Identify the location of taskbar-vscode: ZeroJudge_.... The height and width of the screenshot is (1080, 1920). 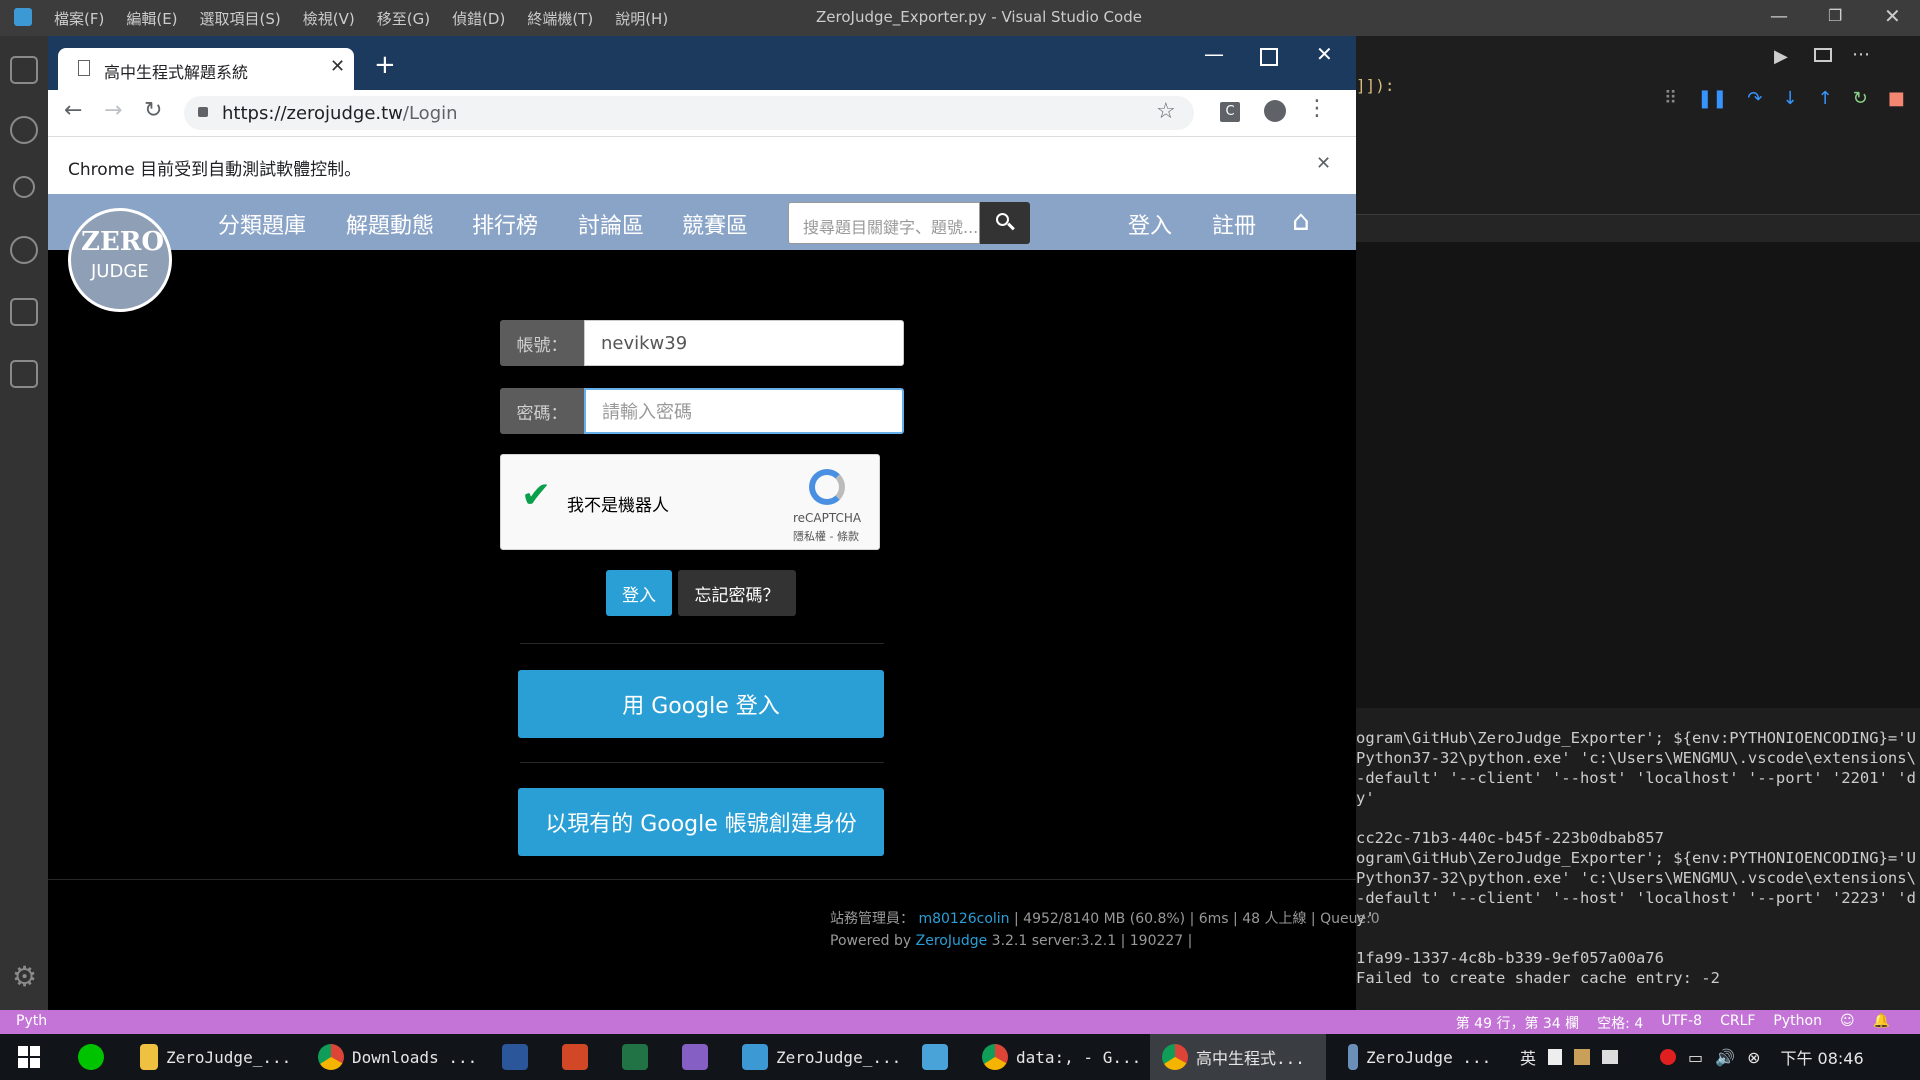
(821, 1057).